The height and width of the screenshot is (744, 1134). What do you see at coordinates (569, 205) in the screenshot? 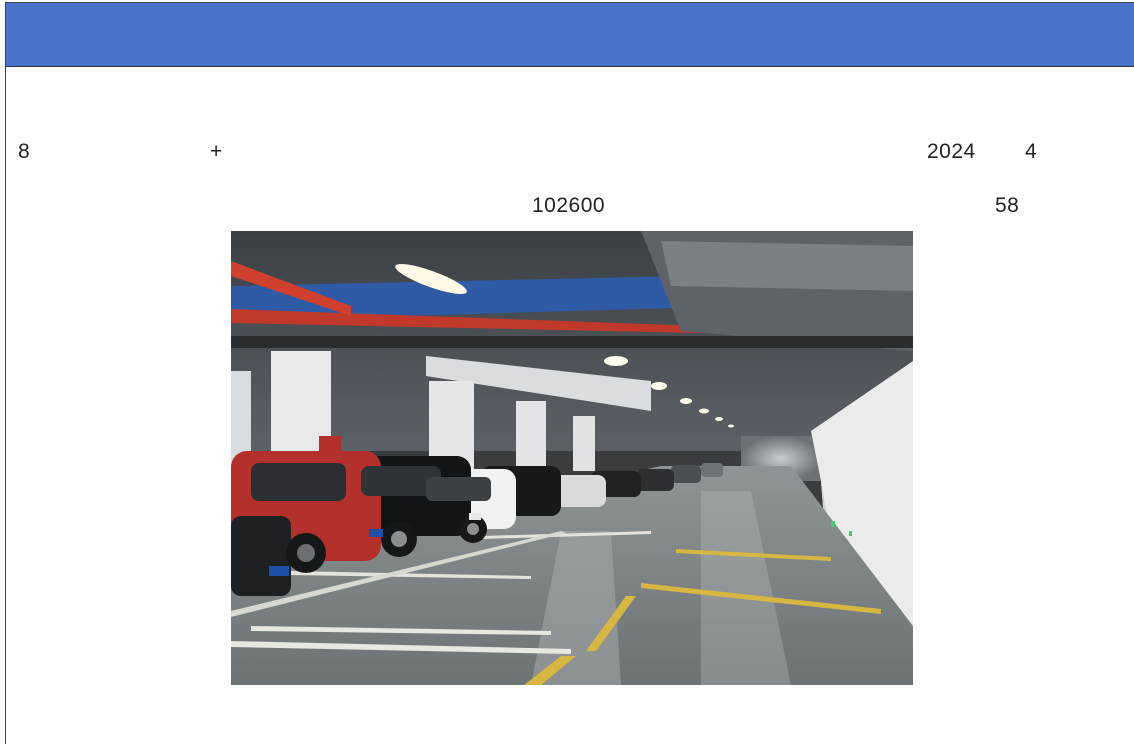
I see `code-value: 102600` at bounding box center [569, 205].